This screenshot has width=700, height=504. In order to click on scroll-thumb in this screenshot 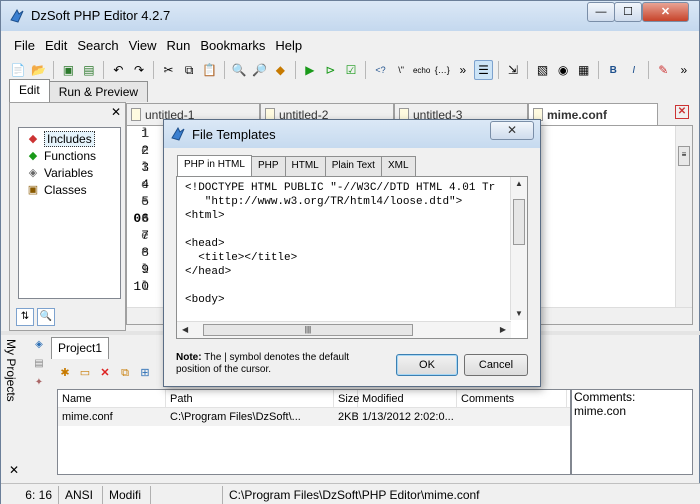, I will do `click(519, 222)`.